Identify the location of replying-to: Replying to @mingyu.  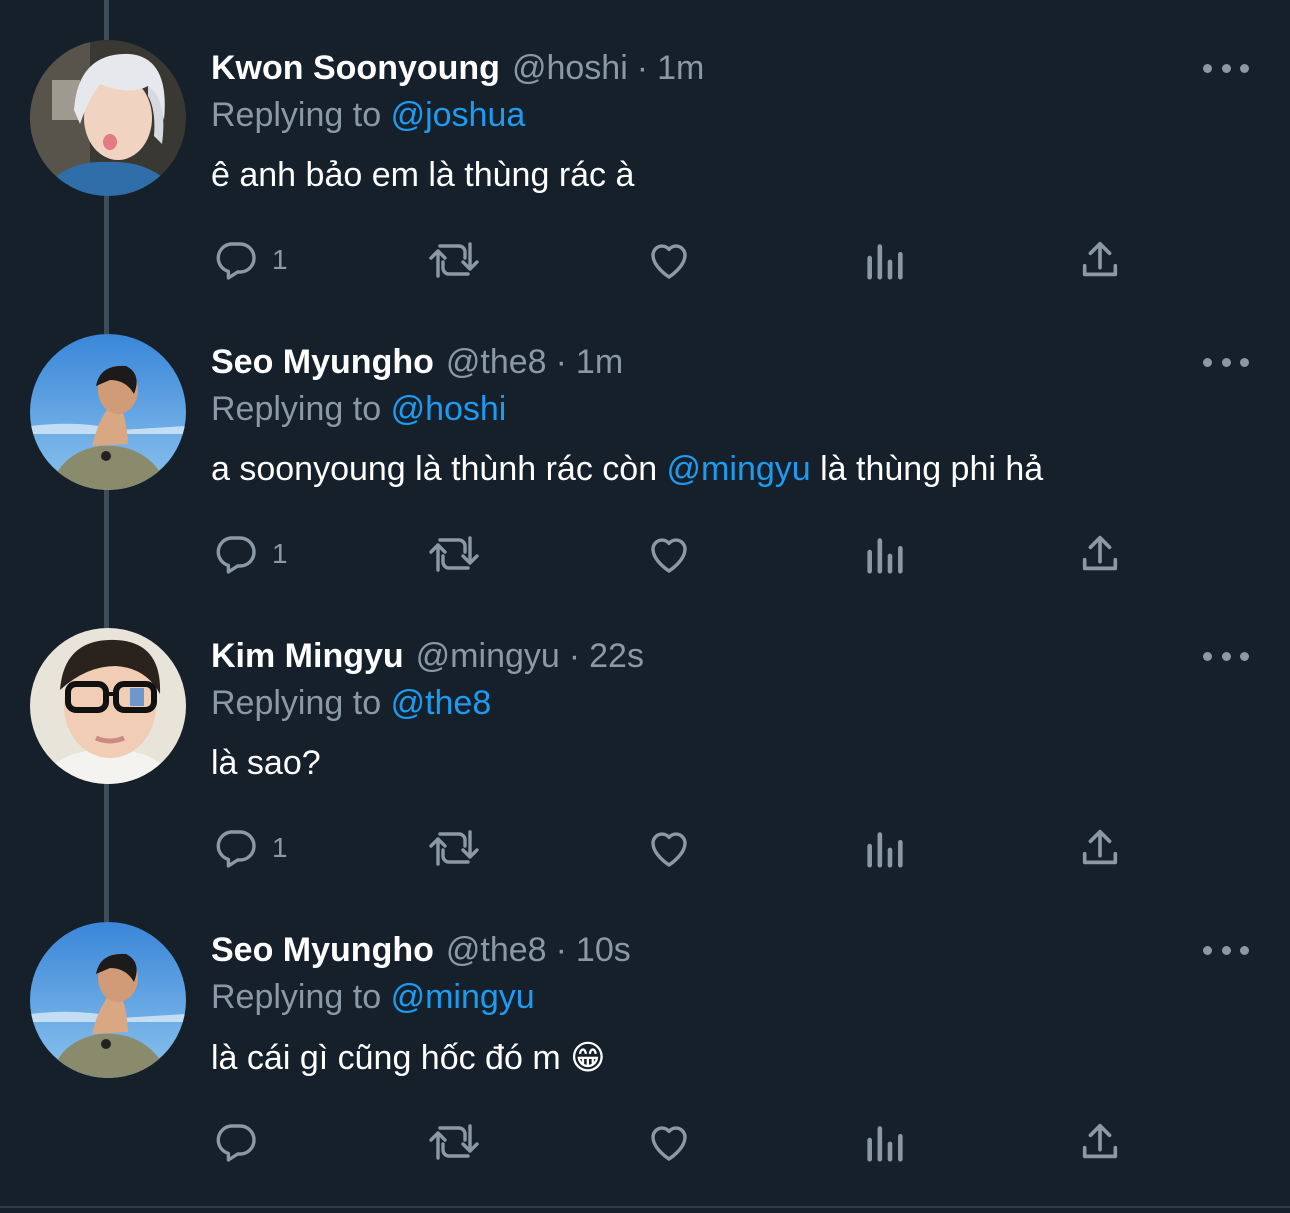
(373, 997).